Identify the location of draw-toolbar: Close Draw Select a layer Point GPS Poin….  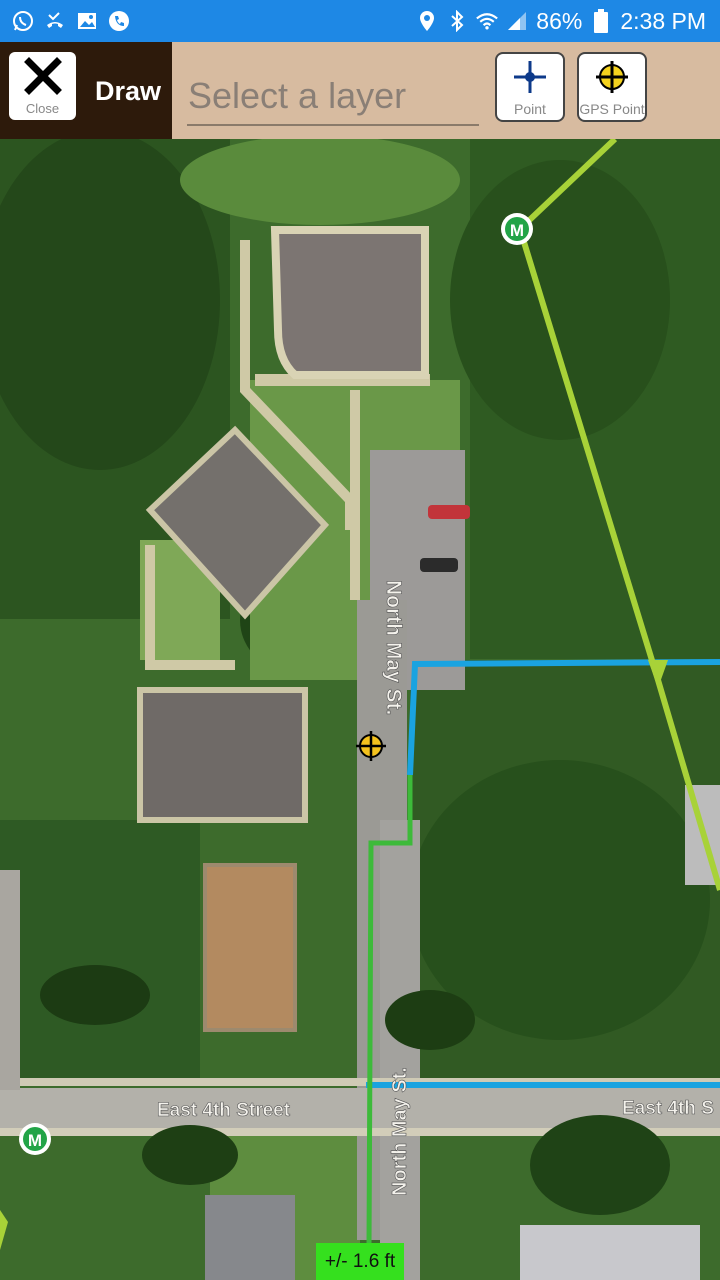
(360, 90).